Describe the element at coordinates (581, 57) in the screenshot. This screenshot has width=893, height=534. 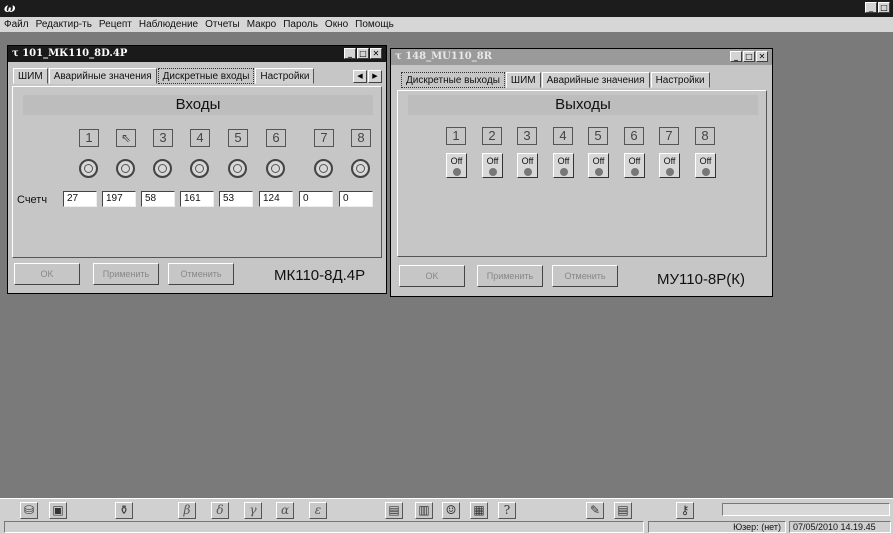
I see `window-titlebar: τ 148_MU110_8R _ □ ✕` at that location.